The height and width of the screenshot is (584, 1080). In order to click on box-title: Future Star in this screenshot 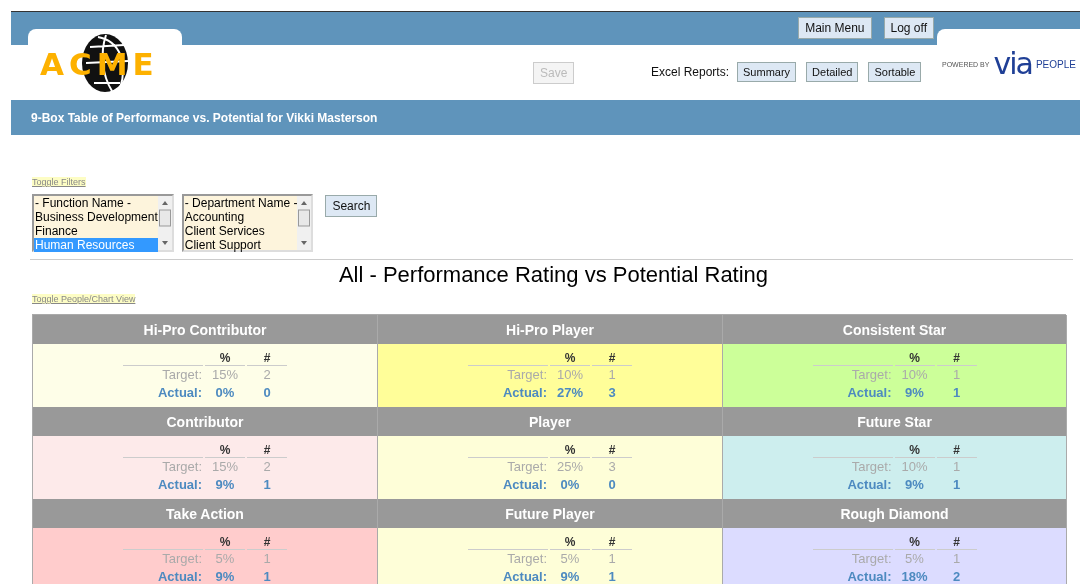, I will do `click(894, 421)`.